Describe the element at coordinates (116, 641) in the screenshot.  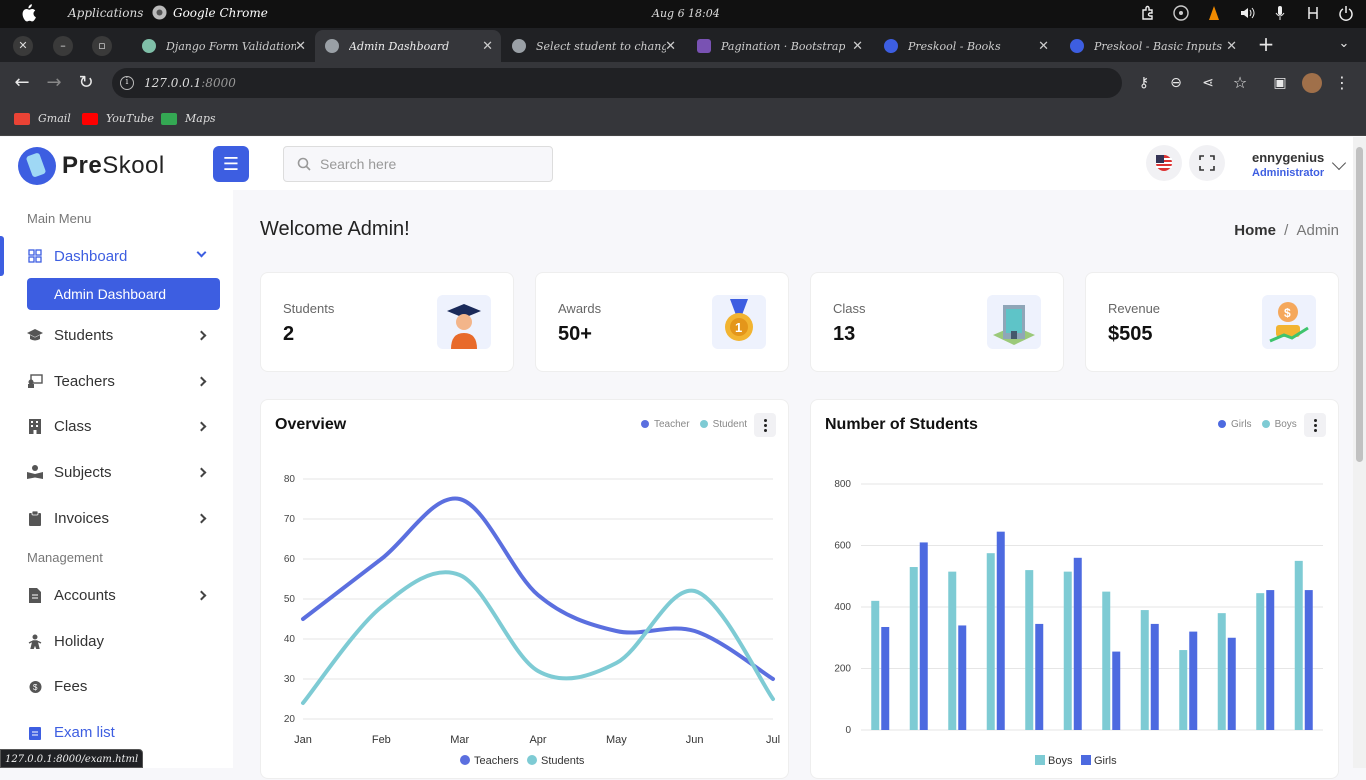
I see `sidebar-item-holiday: Holiday` at that location.